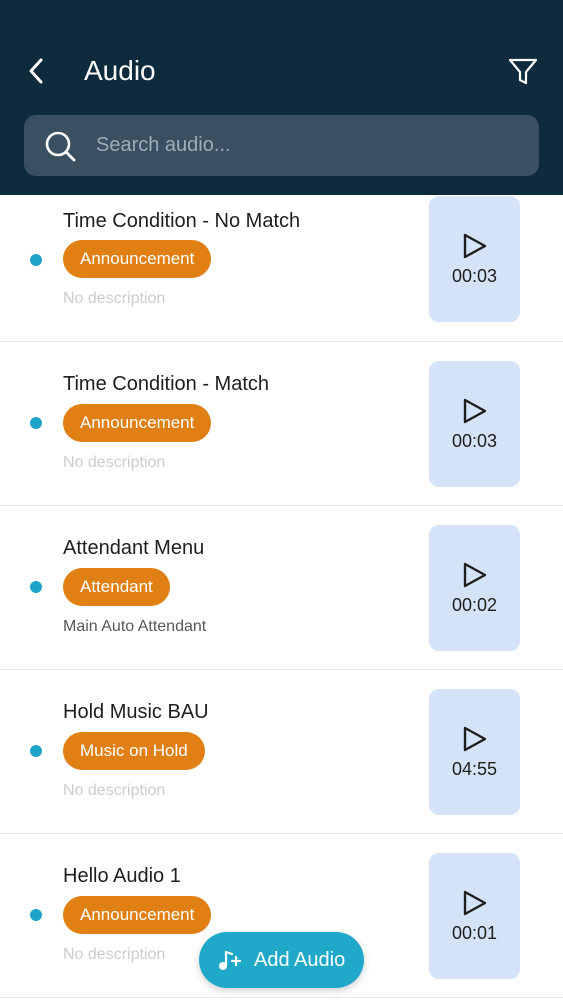  Describe the element at coordinates (300, 960) in the screenshot. I see `add-audio-label: Add Audio` at that location.